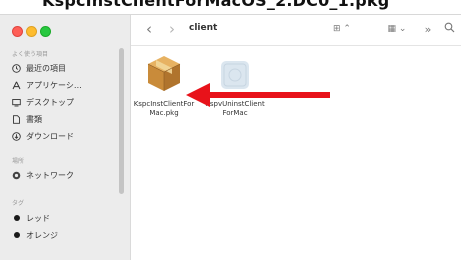  I want to click on icon-view-icon: ⊞ ⌃, so click(342, 29).